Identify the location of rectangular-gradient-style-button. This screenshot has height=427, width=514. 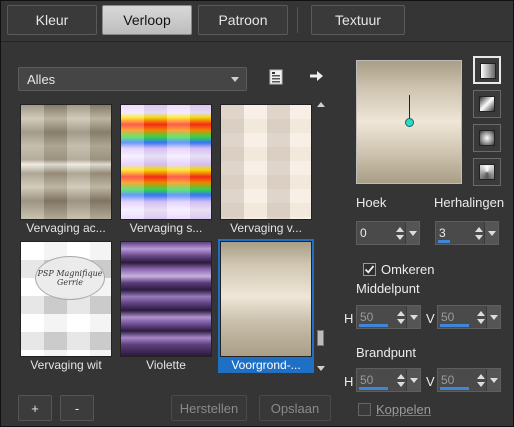
(487, 104).